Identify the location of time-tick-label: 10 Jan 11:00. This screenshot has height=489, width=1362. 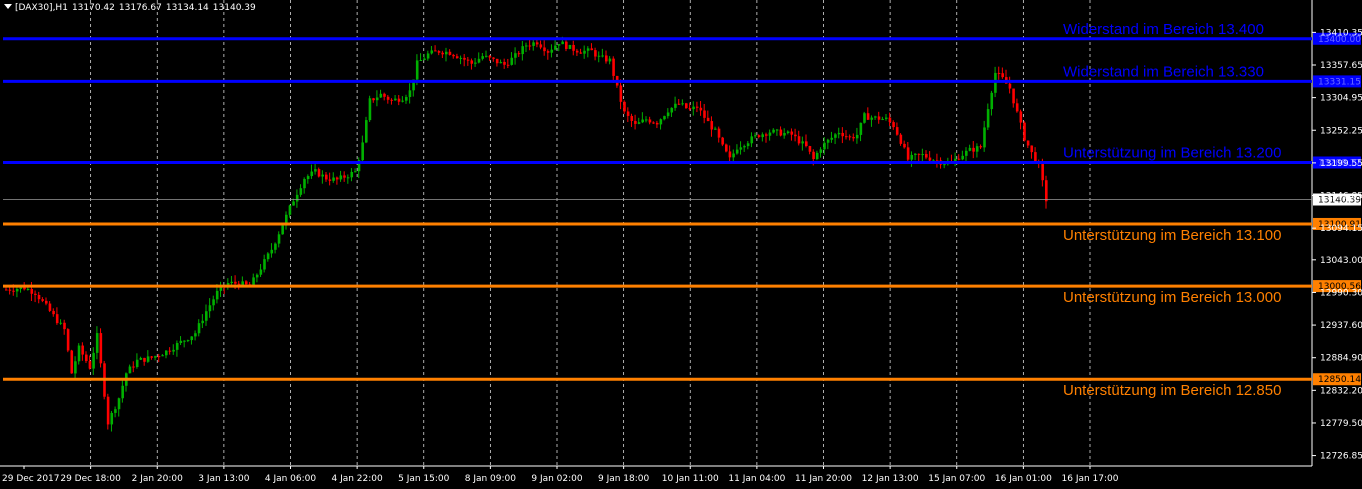
(690, 479).